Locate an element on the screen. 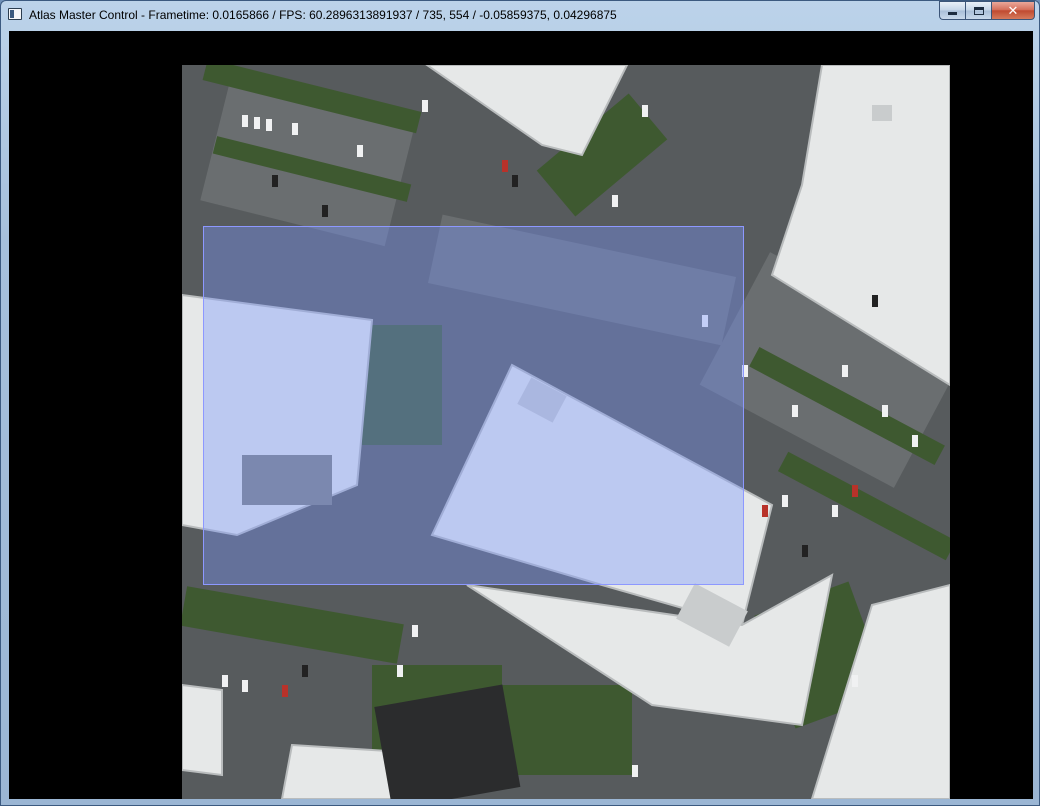 Image resolution: width=1040 pixels, height=806 pixels. maximize-button is located at coordinates (978, 10).